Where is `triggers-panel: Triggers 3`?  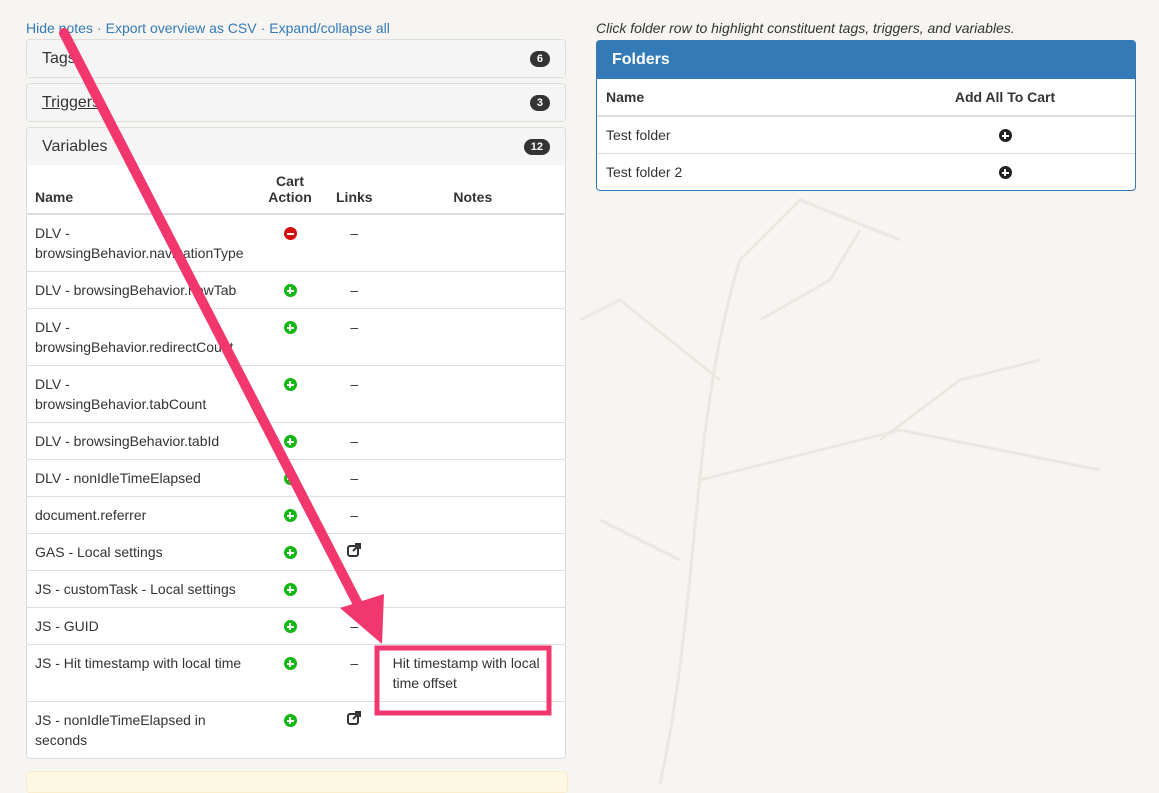
triggers-panel: Triggers 3 is located at coordinates (296, 102).